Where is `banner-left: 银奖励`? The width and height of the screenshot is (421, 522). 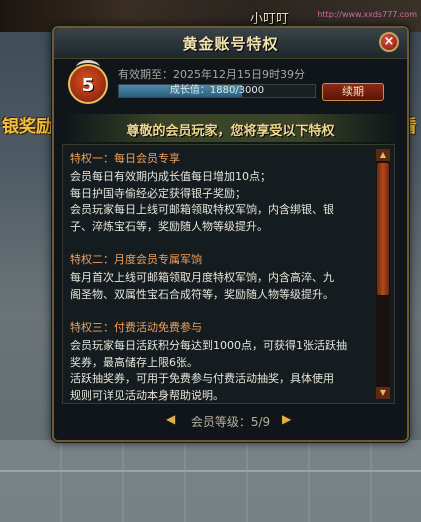 banner-left: 银奖励 is located at coordinates (27, 127).